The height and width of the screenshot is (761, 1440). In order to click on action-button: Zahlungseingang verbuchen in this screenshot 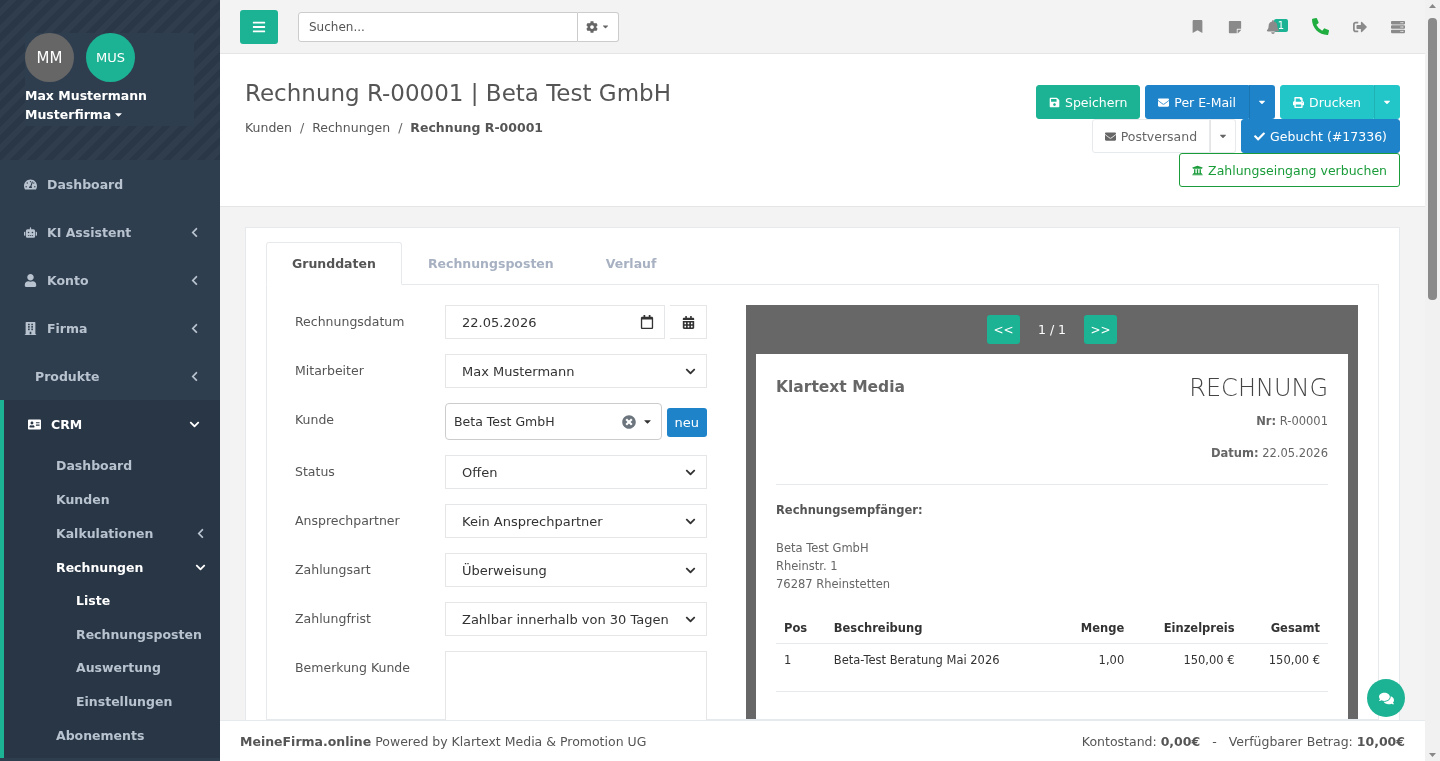, I will do `click(1289, 170)`.